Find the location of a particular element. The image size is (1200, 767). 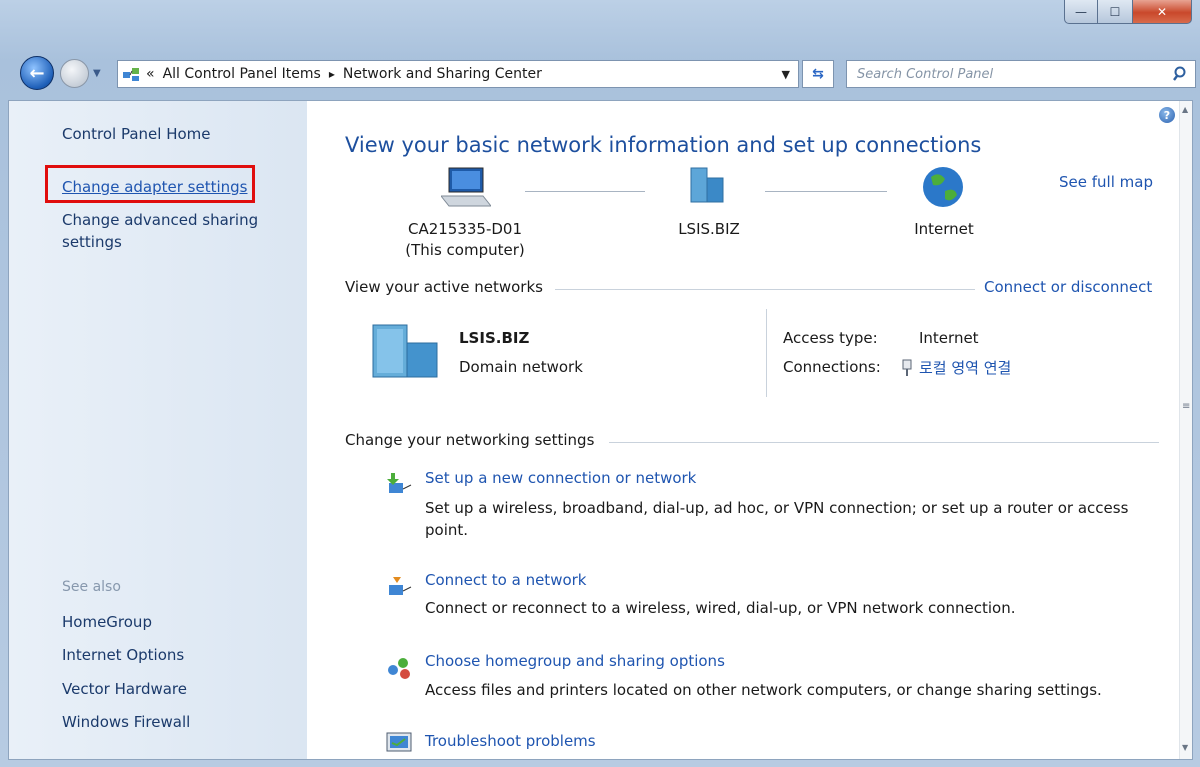

back-arrow-icon: ← is located at coordinates (37, 73).